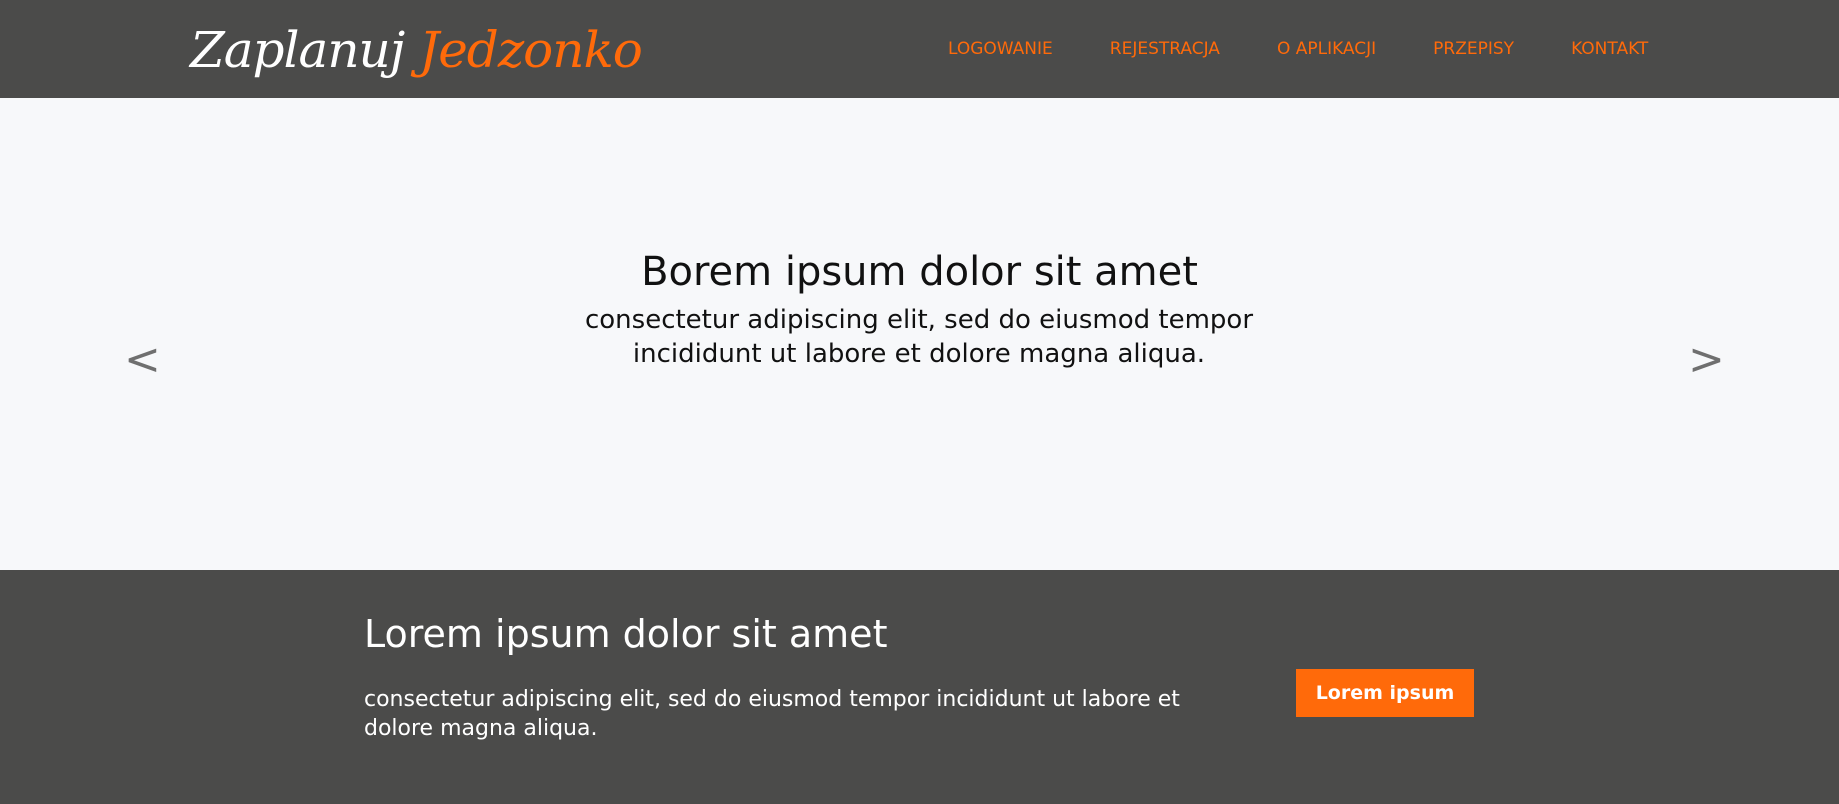 This screenshot has height=804, width=1839. Describe the element at coordinates (1385, 693) in the screenshot. I see `cta-button: Lorem ipsum` at that location.